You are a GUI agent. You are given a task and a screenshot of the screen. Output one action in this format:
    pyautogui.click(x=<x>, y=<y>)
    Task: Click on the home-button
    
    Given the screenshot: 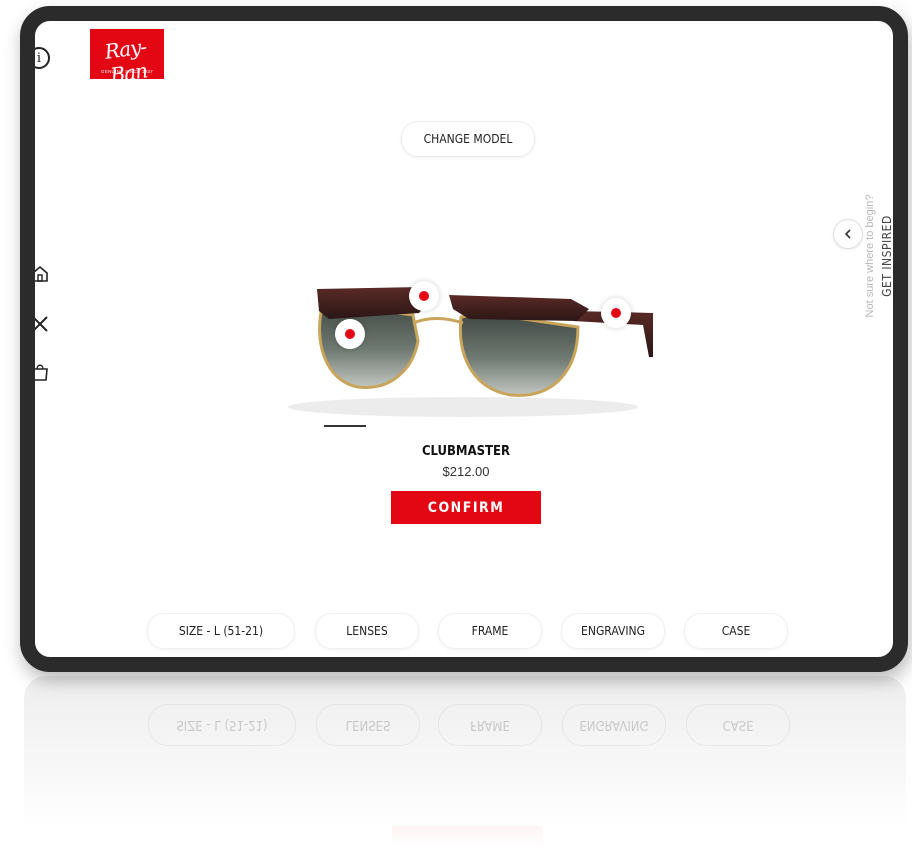 What is the action you would take?
    pyautogui.click(x=44, y=274)
    